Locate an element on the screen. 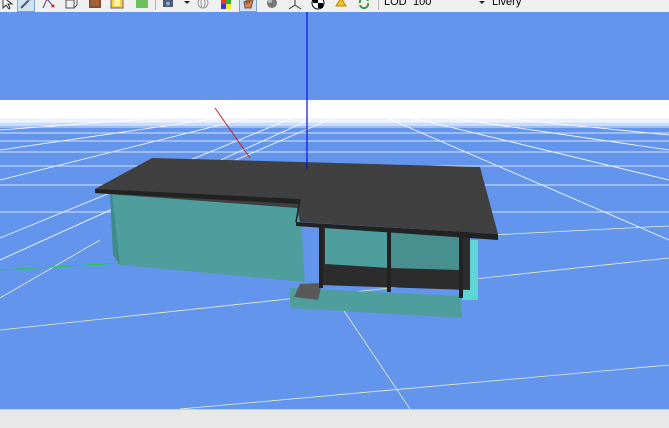  sphere-icon is located at coordinates (272, 5).